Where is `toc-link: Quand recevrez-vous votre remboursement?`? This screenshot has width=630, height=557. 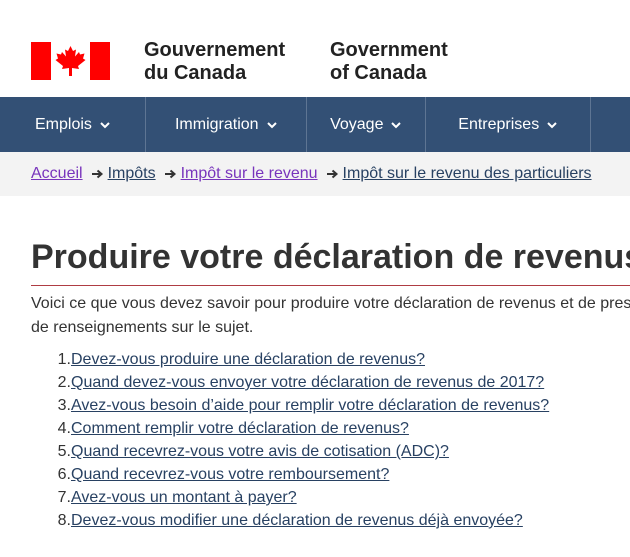
toc-link: Quand recevrez-vous votre remboursement? is located at coordinates (230, 474).